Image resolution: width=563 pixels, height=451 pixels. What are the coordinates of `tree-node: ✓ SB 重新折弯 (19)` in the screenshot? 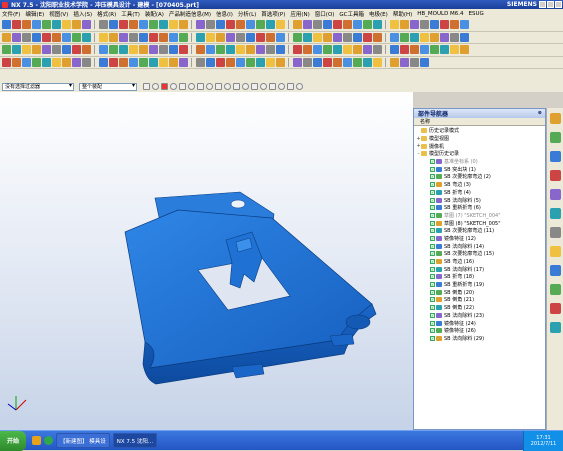 It's located at (479, 285).